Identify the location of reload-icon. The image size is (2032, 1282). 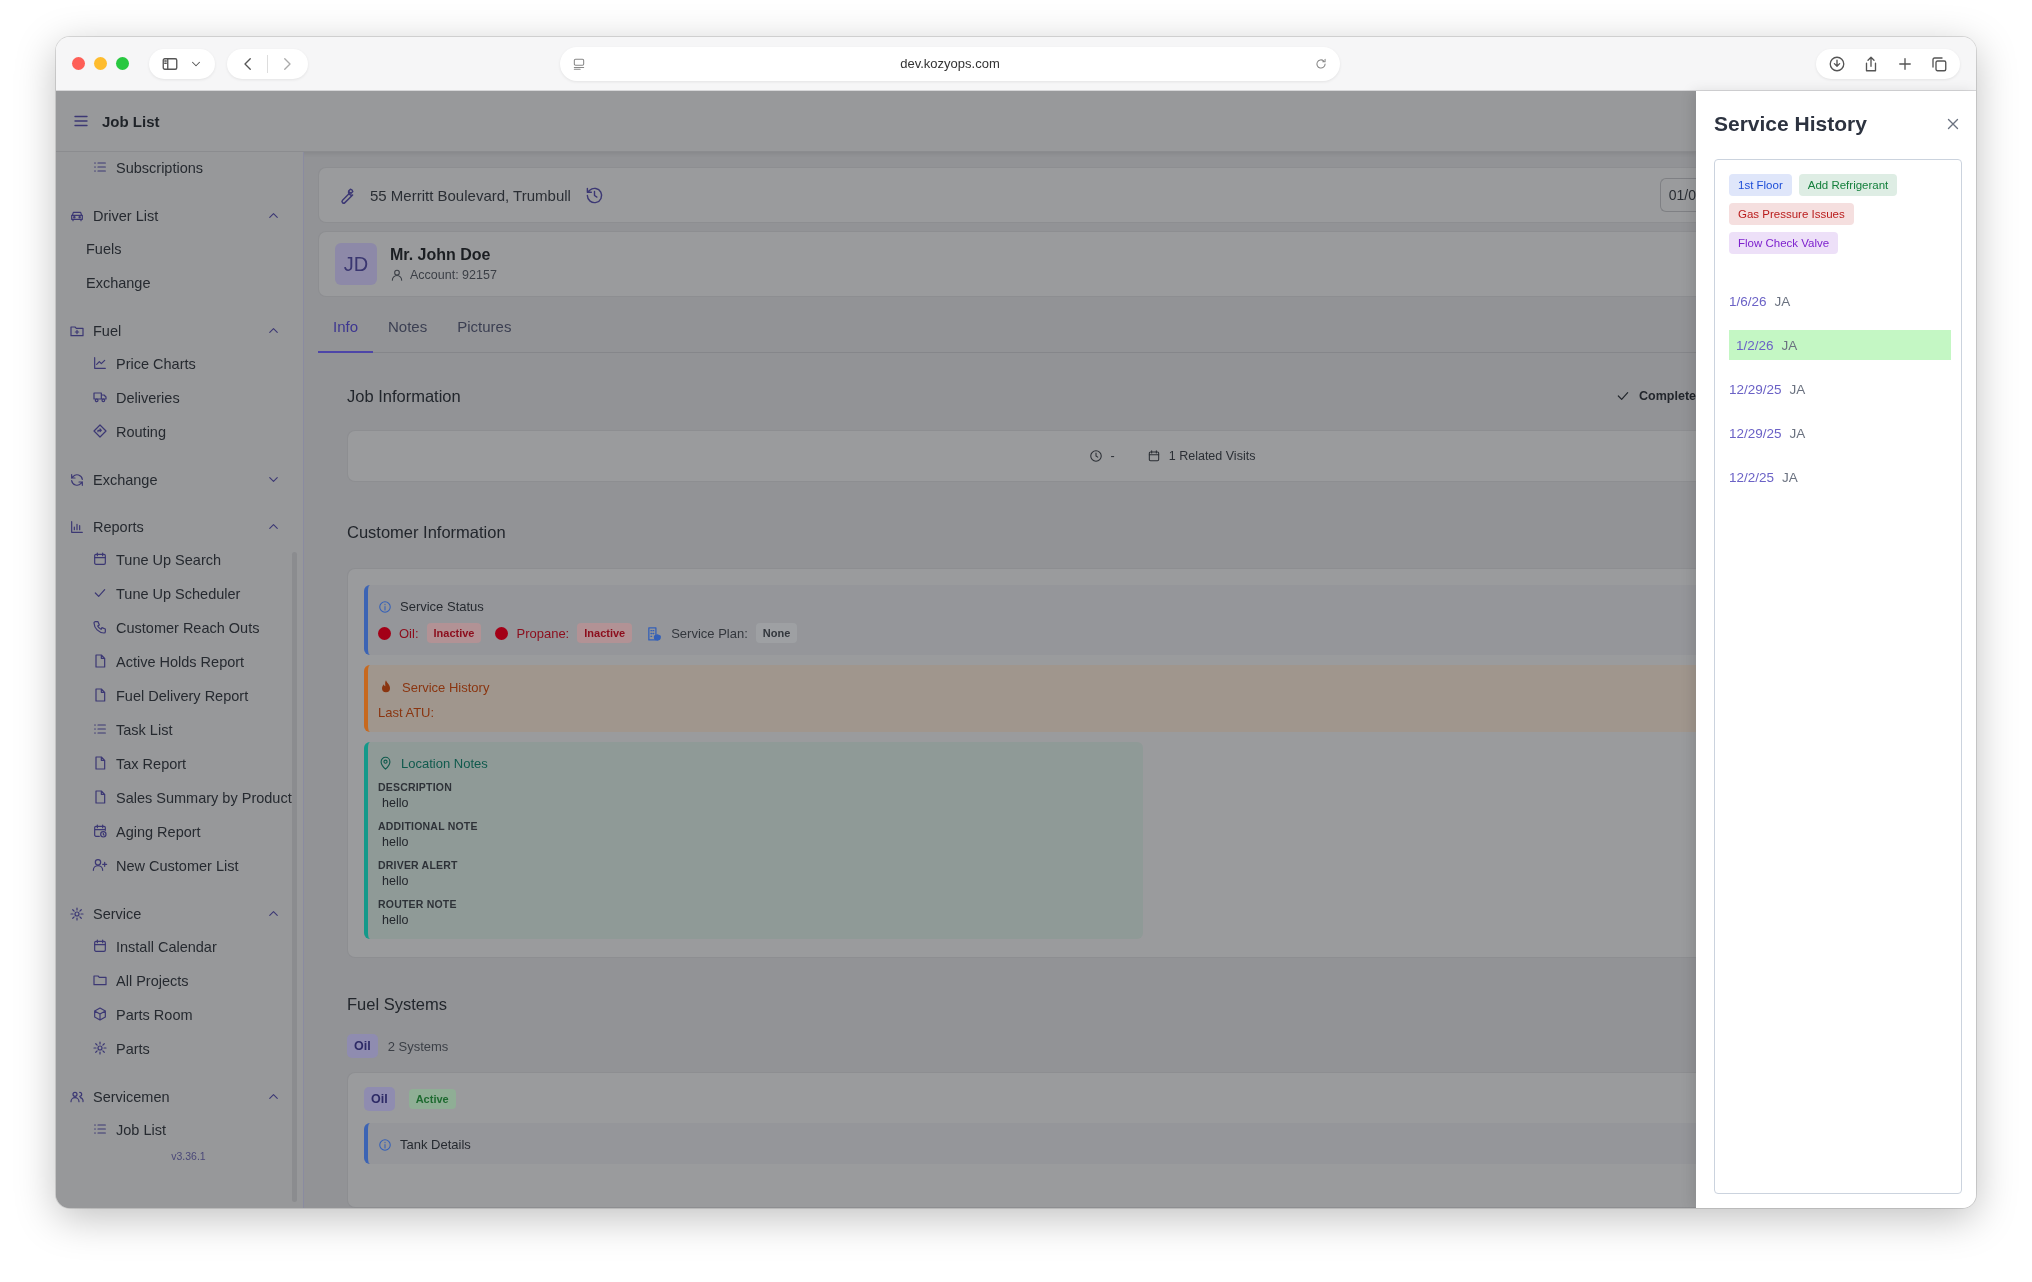
(1321, 63).